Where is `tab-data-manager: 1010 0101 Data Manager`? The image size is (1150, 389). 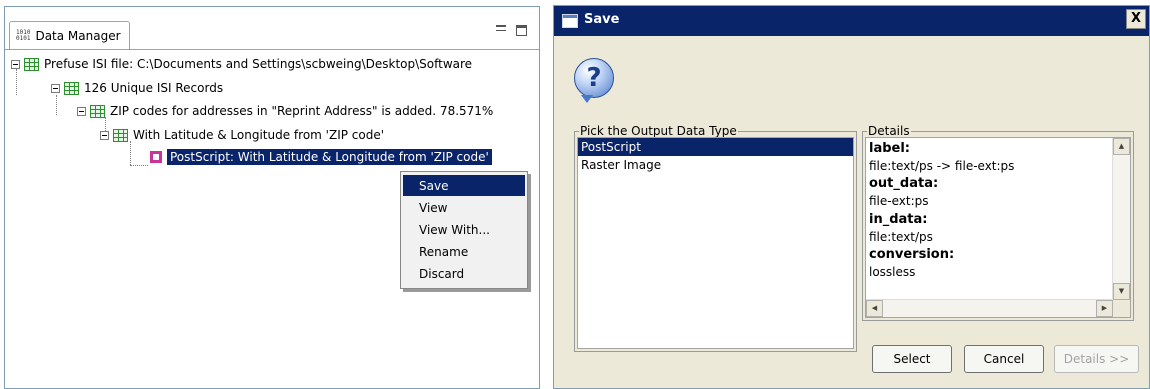
tab-data-manager: 1010 0101 Data Manager is located at coordinates (69, 35).